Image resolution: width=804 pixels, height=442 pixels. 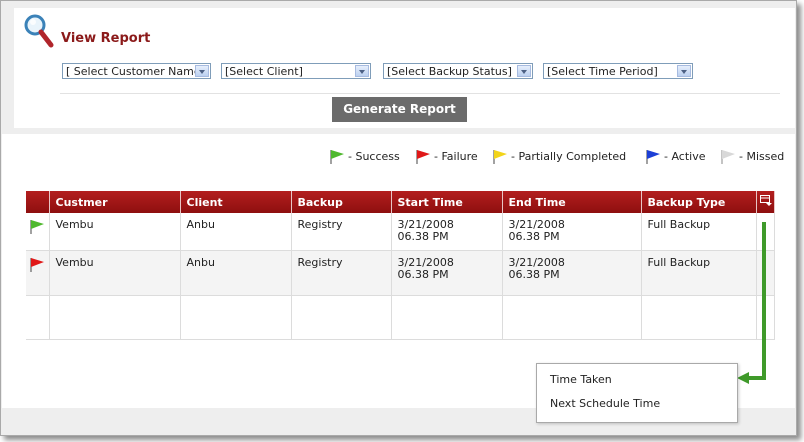 I want to click on legend-label: - Failure, so click(x=456, y=156).